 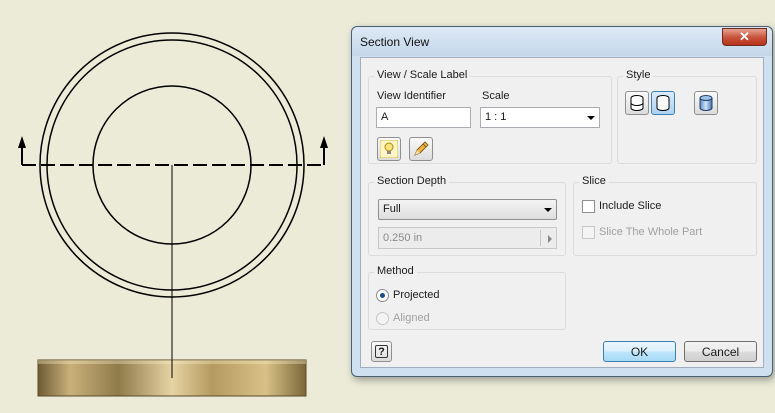 I want to click on section-depth-legend: Section Depth, so click(x=412, y=181).